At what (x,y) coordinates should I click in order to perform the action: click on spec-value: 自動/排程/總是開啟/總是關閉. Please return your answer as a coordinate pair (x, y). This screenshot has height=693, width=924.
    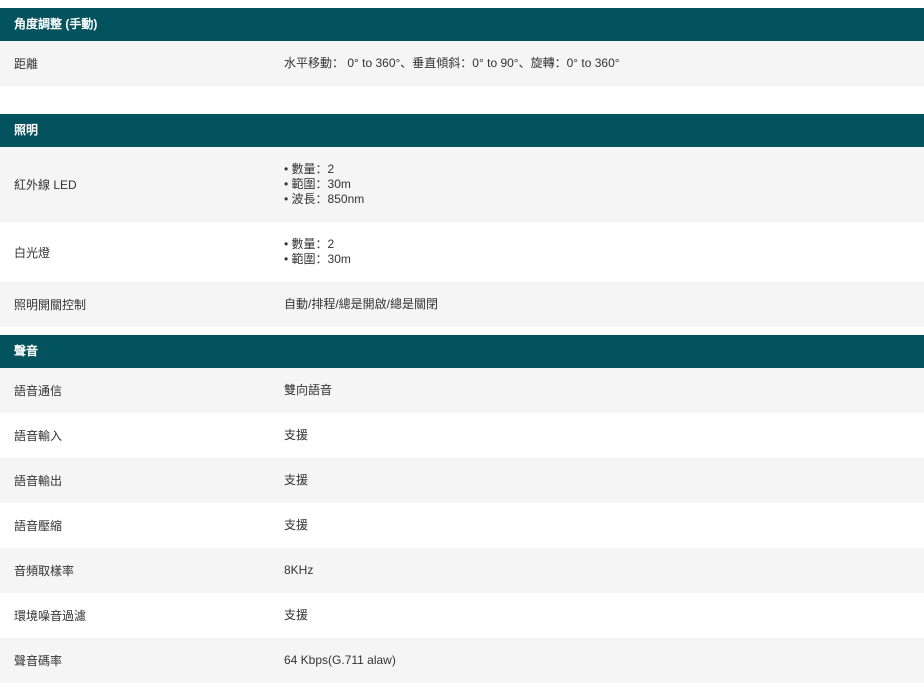
    Looking at the image, I should click on (361, 304).